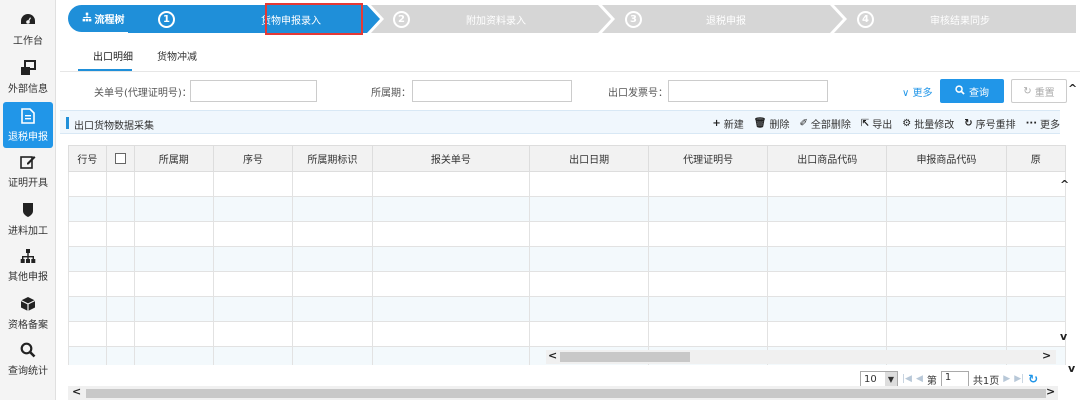 Image resolution: width=1080 pixels, height=400 pixels. Describe the element at coordinates (716, 123) in the screenshot. I see `plus-icon: +` at that location.